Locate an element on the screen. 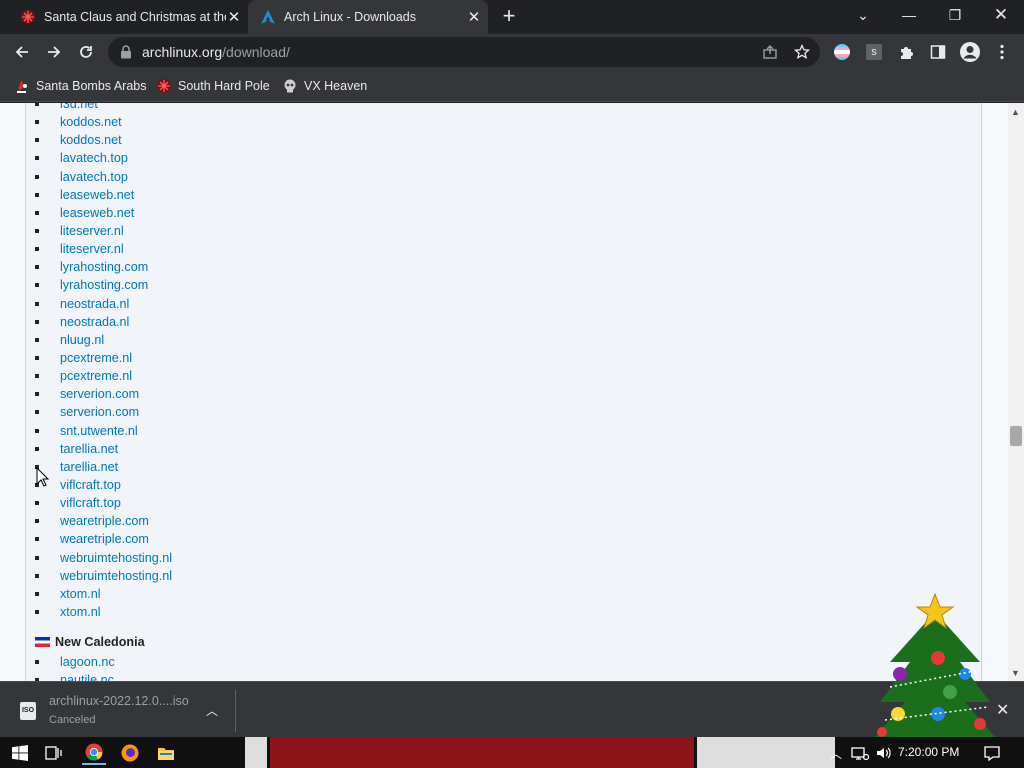 This screenshot has width=1024, height=768. lock-icon is located at coordinates (126, 52).